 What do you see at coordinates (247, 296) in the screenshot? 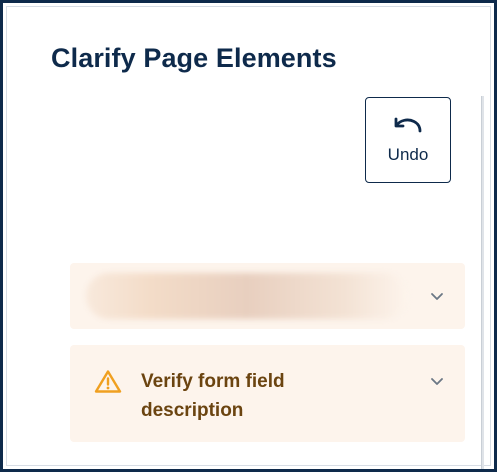
I see `redacted-panel-label` at bounding box center [247, 296].